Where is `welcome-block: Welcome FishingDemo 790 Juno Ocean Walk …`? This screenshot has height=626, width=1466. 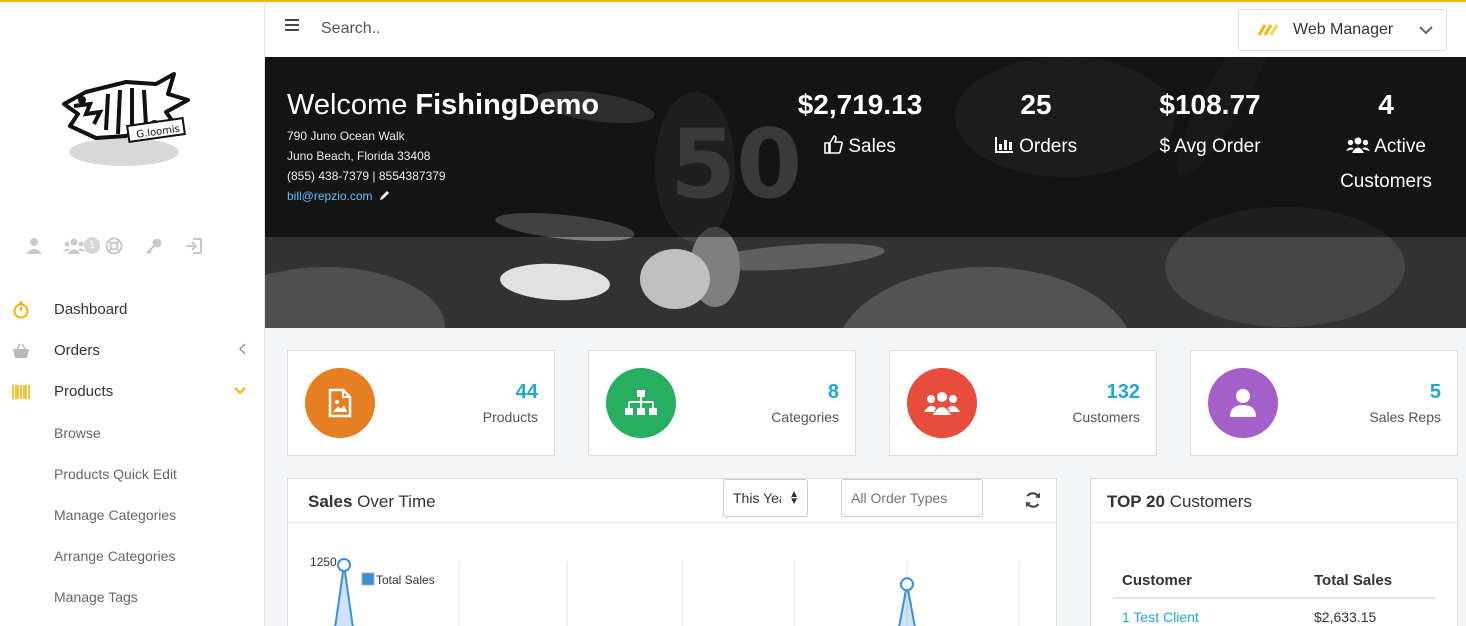 welcome-block: Welcome FishingDemo 790 Juno Ocean Walk … is located at coordinates (443, 147).